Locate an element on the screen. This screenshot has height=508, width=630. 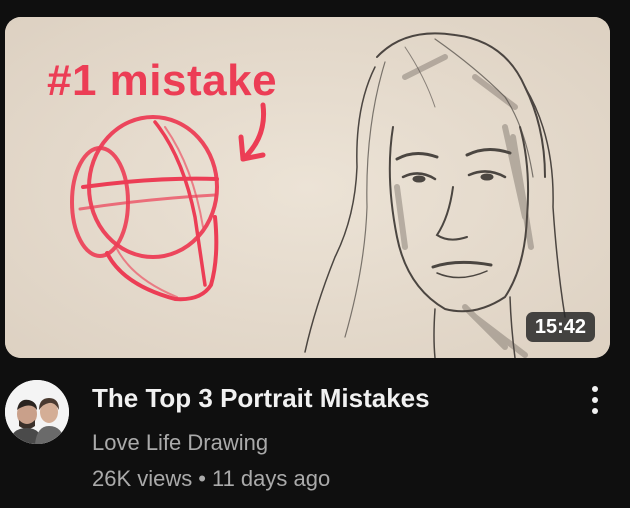
thumbnail-overlay-title: #1 mistake is located at coordinates (162, 80).